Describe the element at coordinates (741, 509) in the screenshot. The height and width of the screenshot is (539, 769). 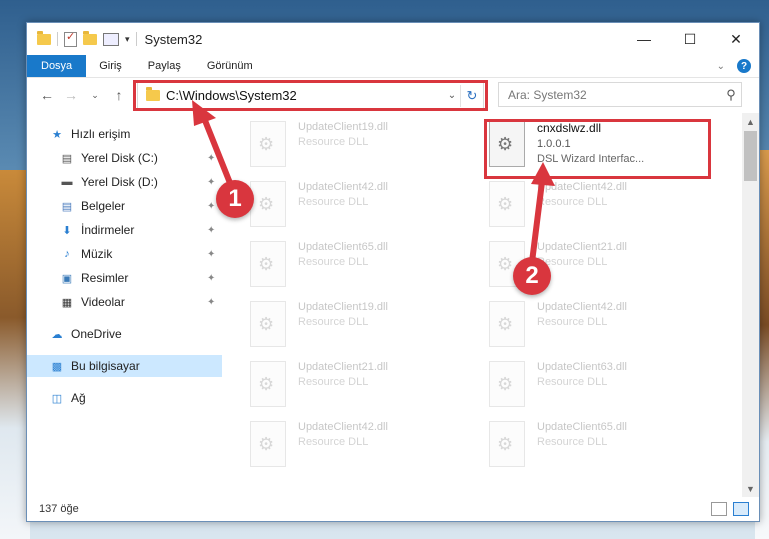
I see `tiles-view-icon` at that location.